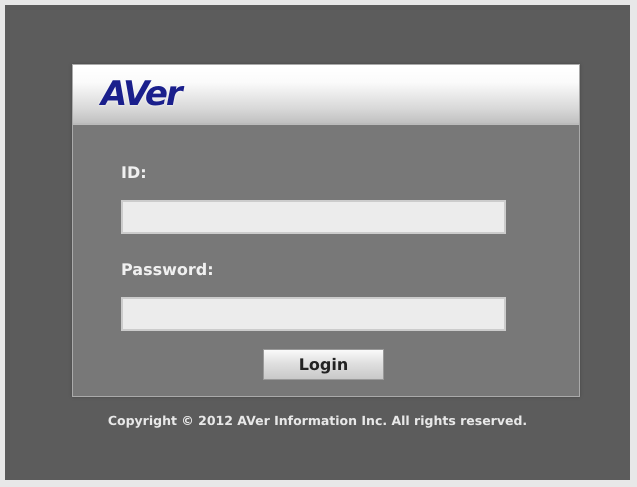 The width and height of the screenshot is (637, 487). Describe the element at coordinates (168, 269) in the screenshot. I see `field-label: Password:` at that location.